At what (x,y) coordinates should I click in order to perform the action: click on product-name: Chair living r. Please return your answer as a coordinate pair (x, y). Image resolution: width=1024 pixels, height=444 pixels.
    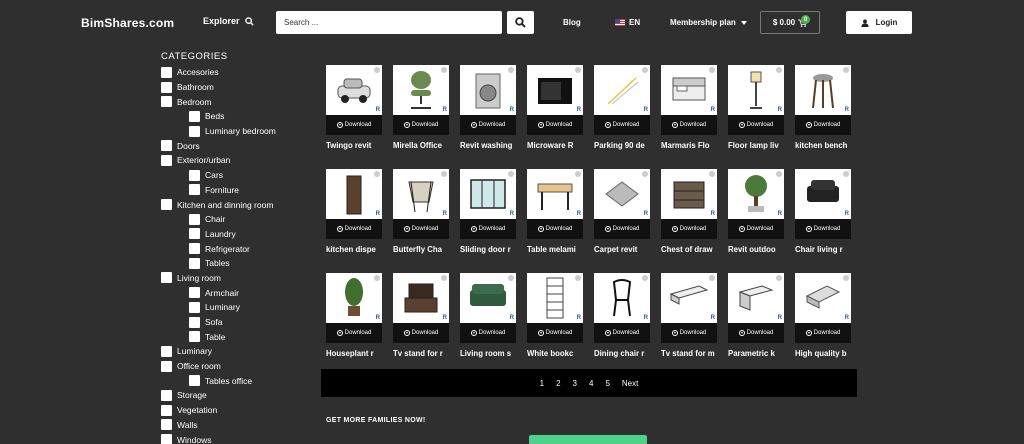
    Looking at the image, I should click on (822, 249).